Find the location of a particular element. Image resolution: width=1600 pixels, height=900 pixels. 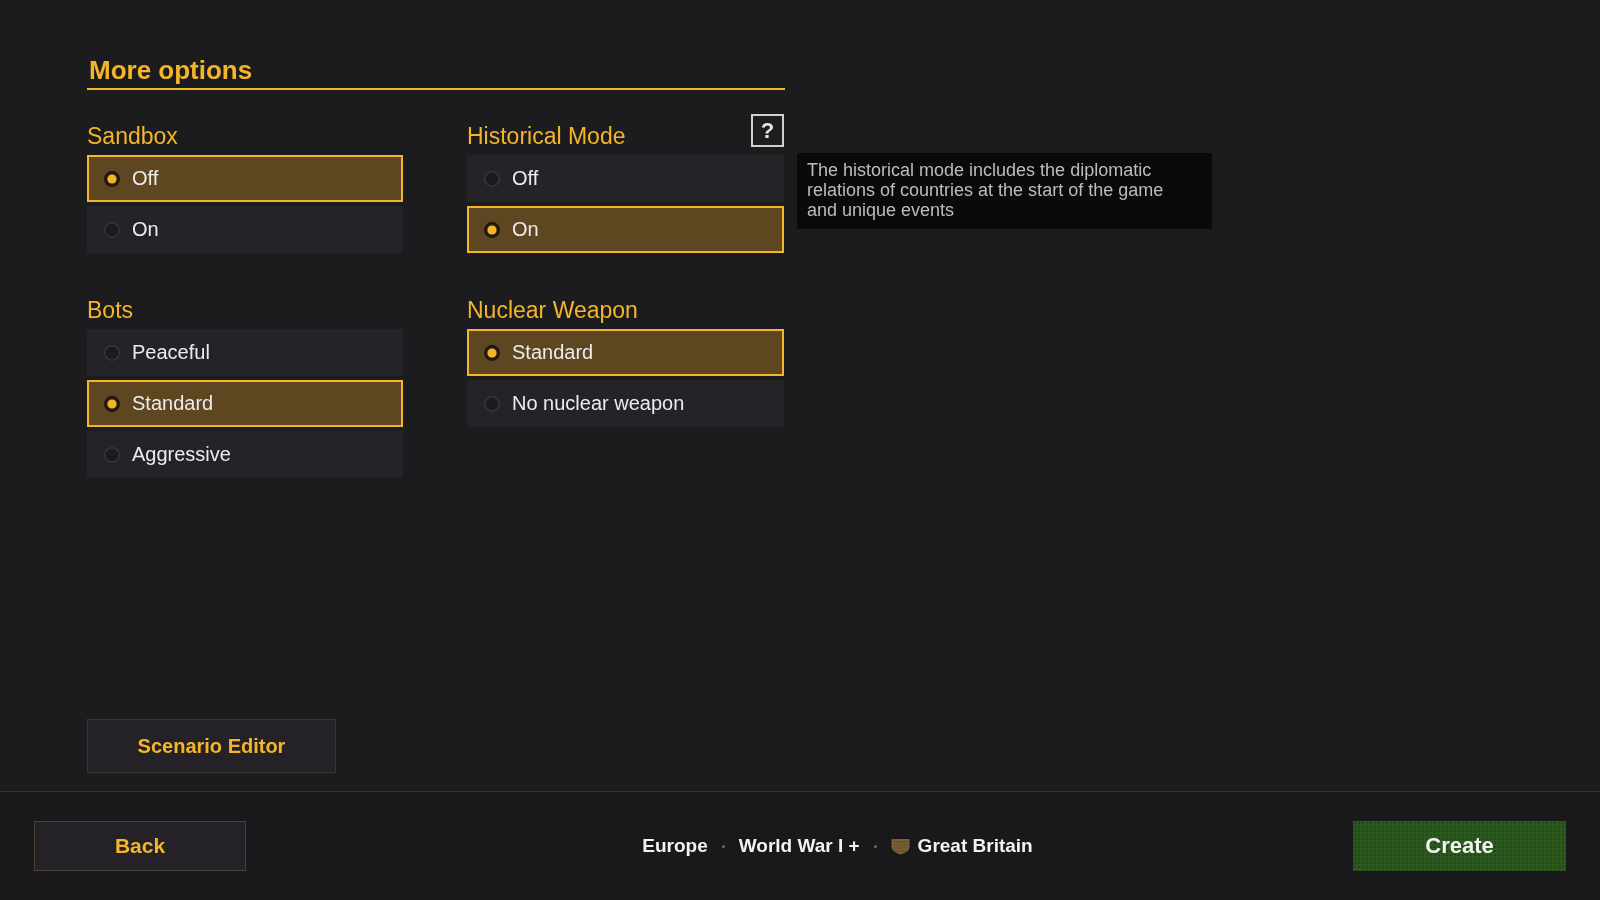

section-heading: Historical Mode is located at coordinates (546, 136).